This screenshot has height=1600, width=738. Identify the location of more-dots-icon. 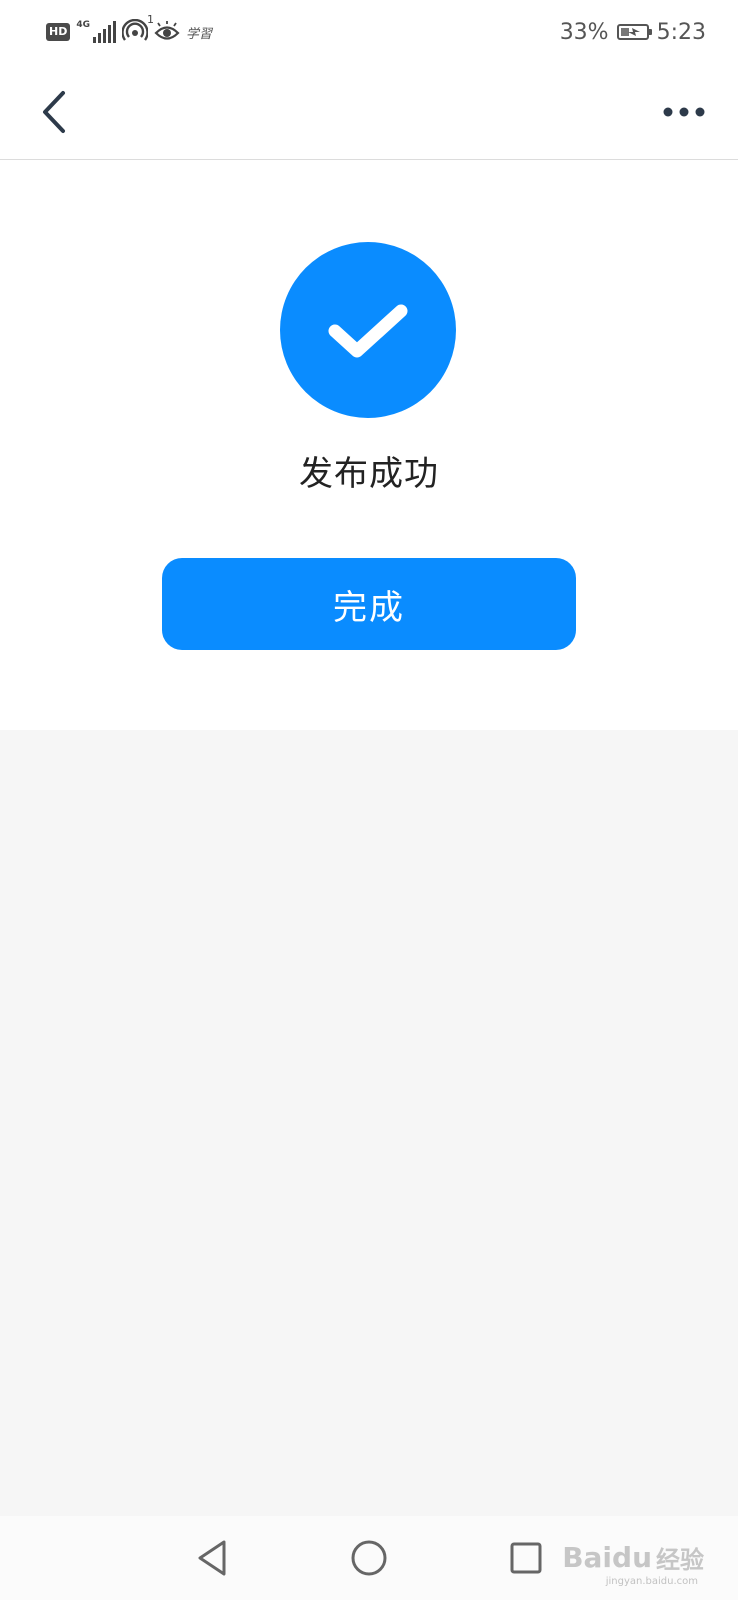
(684, 112).